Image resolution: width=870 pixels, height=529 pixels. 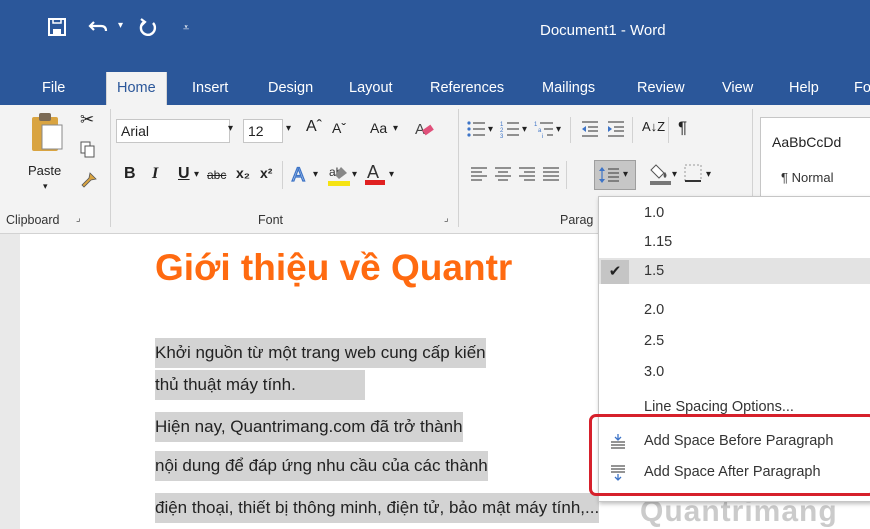 What do you see at coordinates (467, 88) in the screenshot?
I see `tab-references: References` at bounding box center [467, 88].